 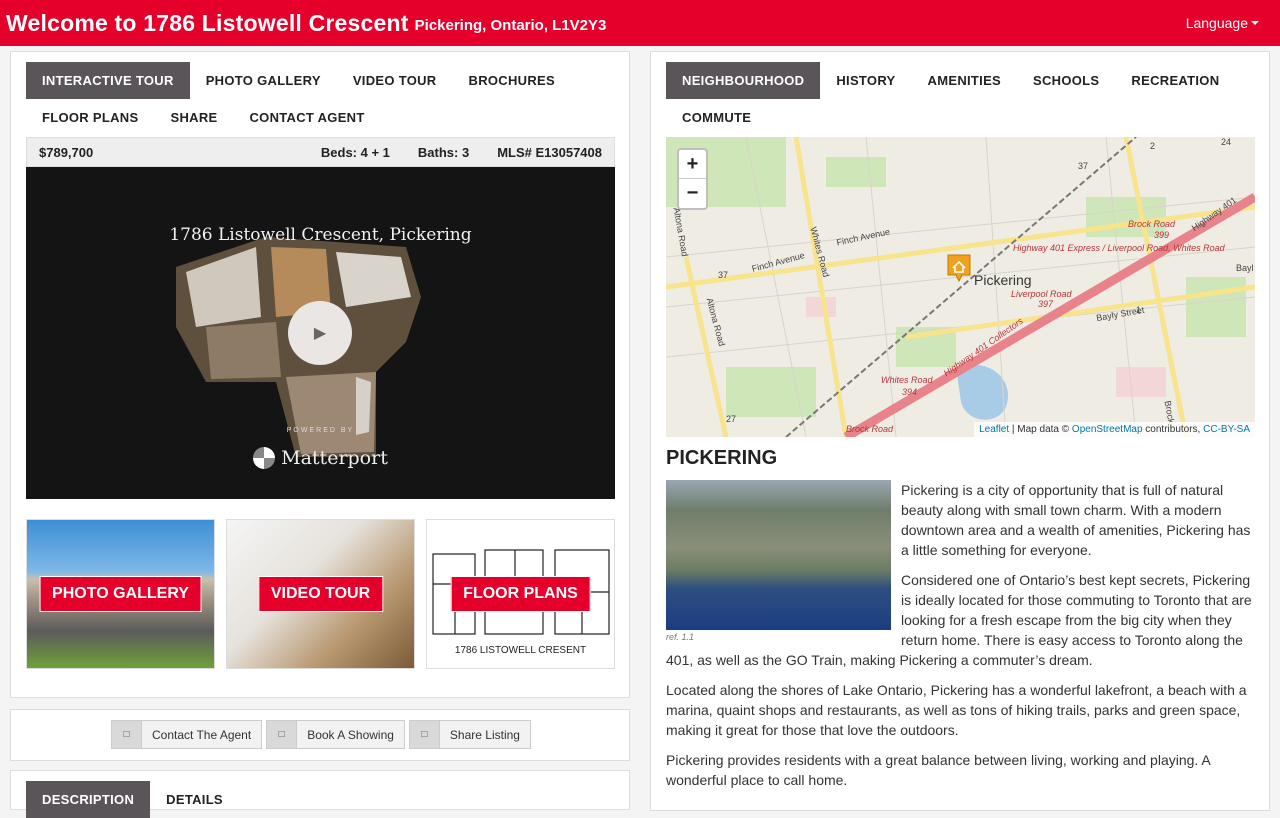 I want to click on contact-agent-label: Contact The Agent, so click(x=202, y=734).